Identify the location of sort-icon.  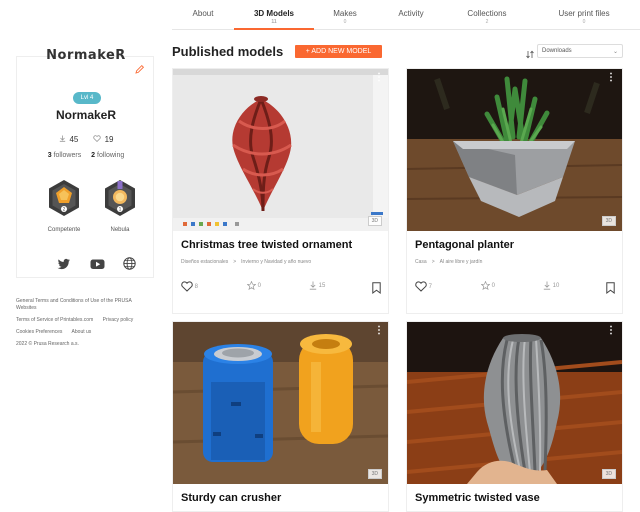
(530, 52).